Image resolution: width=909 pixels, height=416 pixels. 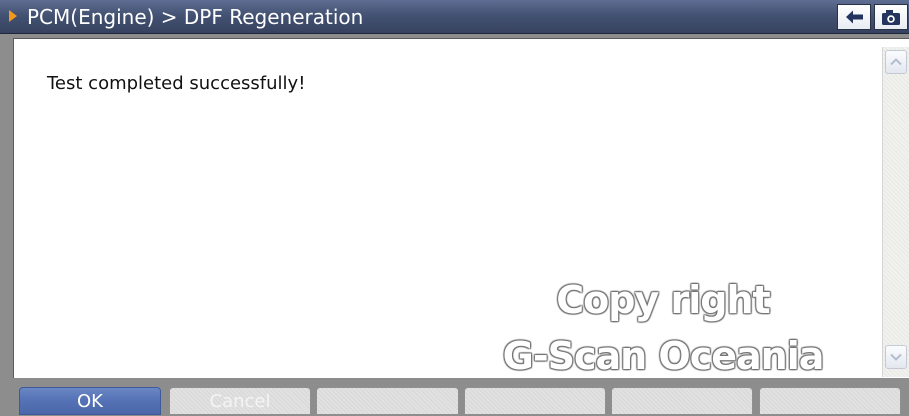 I want to click on camera-icon, so click(x=891, y=17).